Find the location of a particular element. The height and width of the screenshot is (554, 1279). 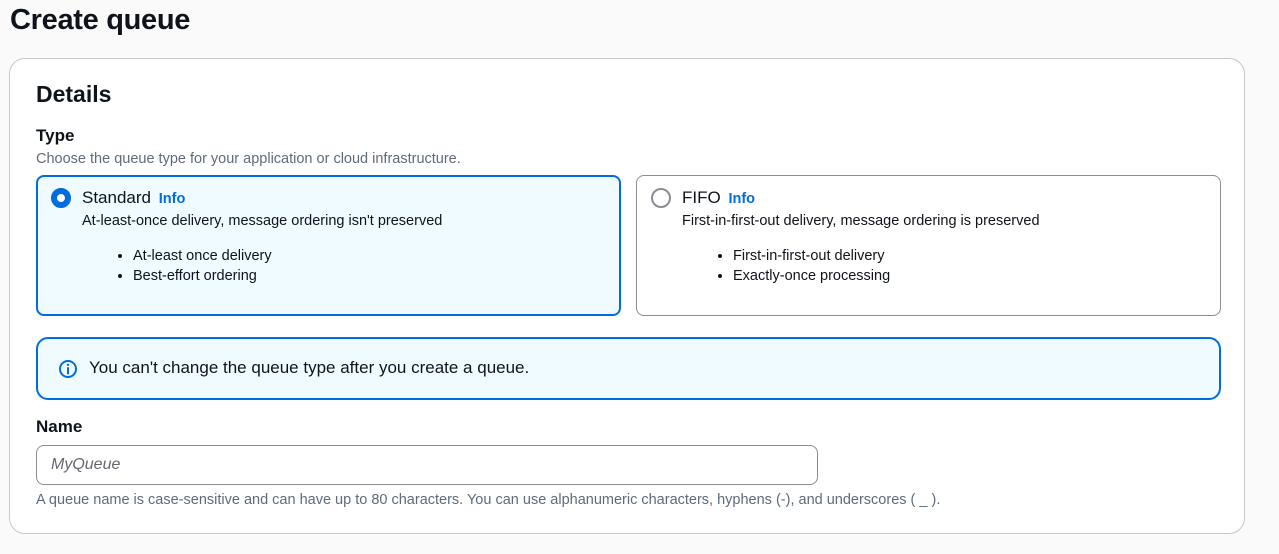

list-item: First-in-first-out delivery is located at coordinates (811, 256).